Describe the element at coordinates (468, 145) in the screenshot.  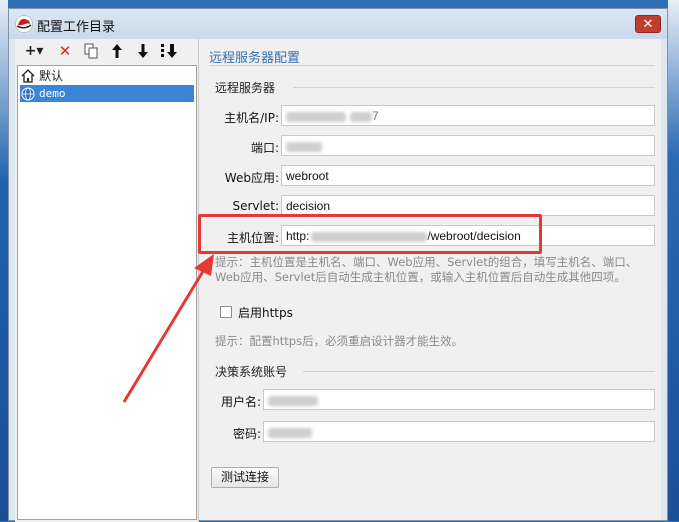
I see `port-input` at that location.